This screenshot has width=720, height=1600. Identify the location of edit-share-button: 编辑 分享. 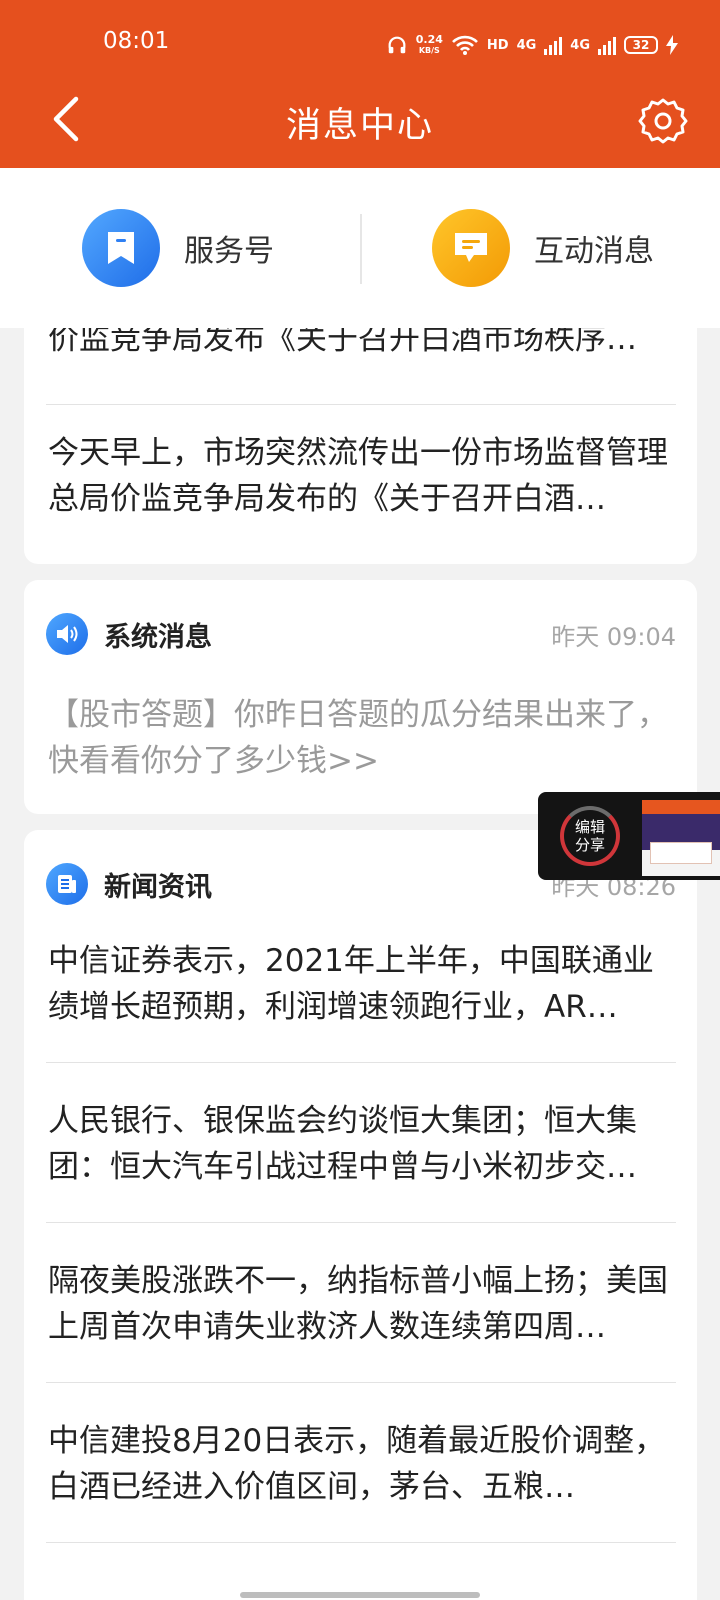
(590, 836).